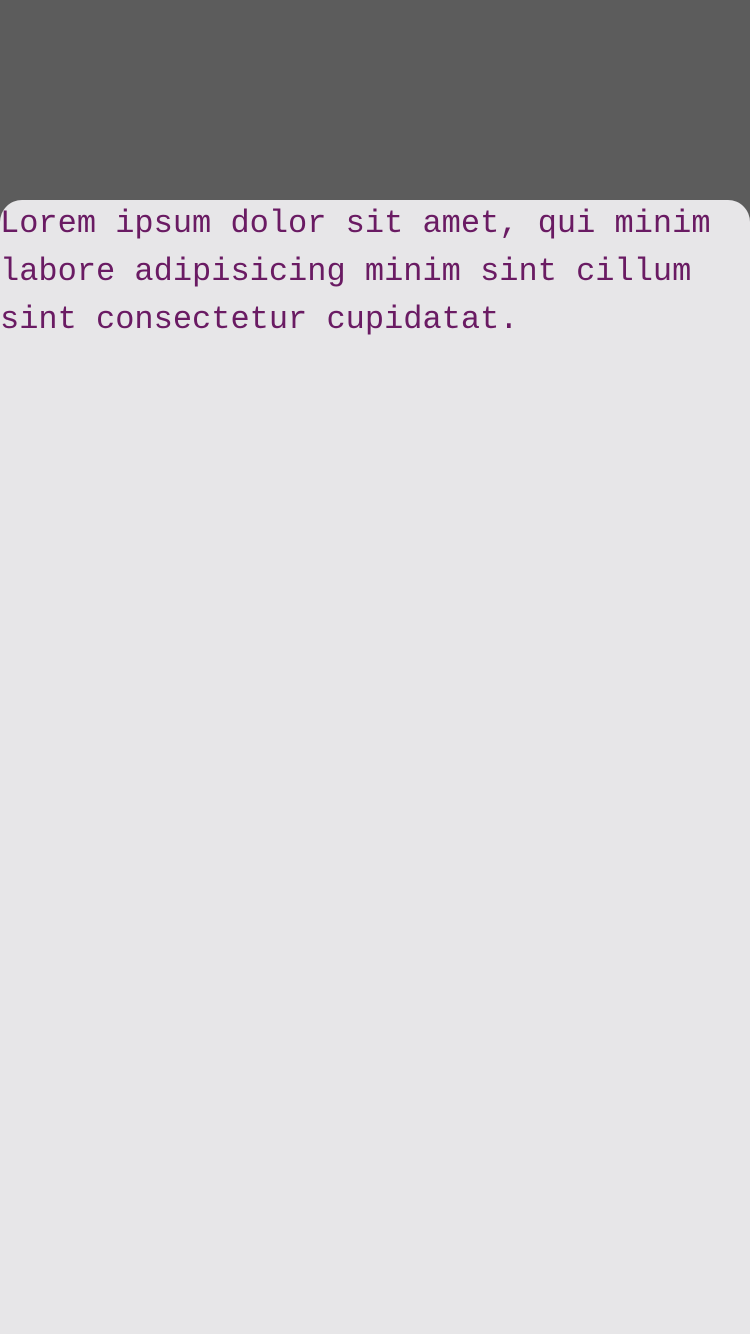 Image resolution: width=750 pixels, height=1334 pixels. What do you see at coordinates (375, 100) in the screenshot?
I see `modal-backdrop` at bounding box center [375, 100].